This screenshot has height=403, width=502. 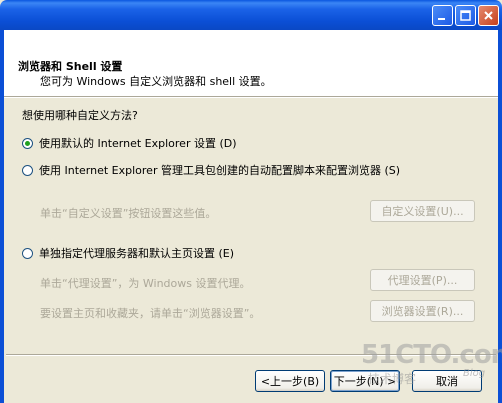 What do you see at coordinates (150, 313) in the screenshot?
I see `homepage-hint: 要设置主页和收藏夹，请单击“浏览器设置”。` at bounding box center [150, 313].